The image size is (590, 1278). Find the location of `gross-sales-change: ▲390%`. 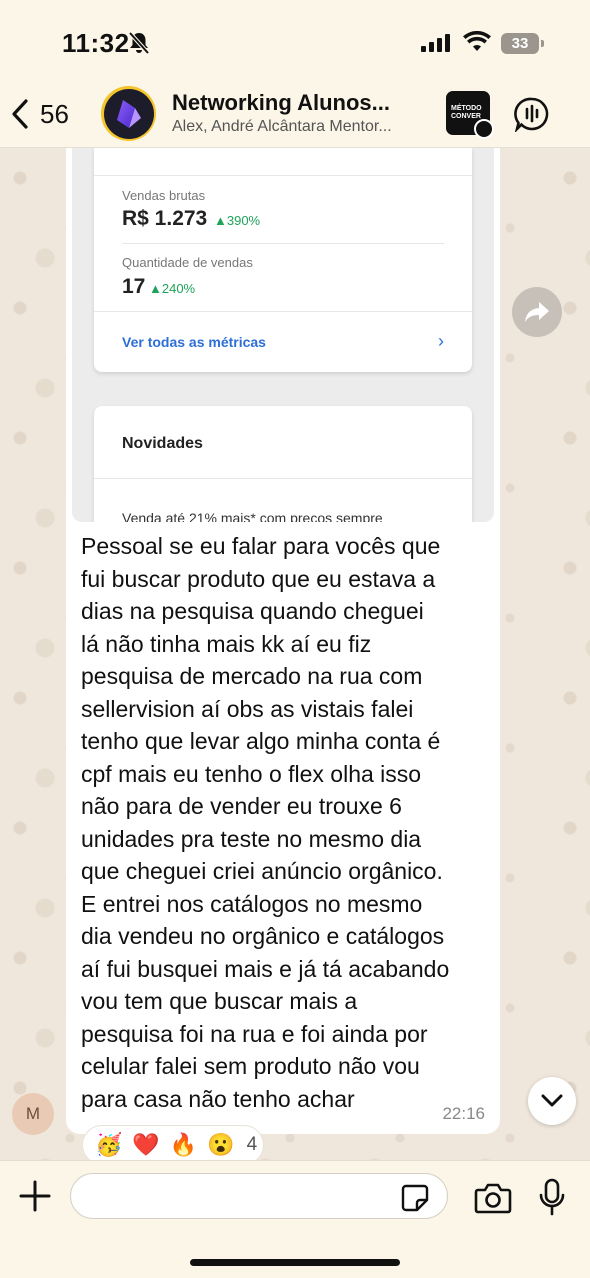

gross-sales-change: ▲390% is located at coordinates (237, 220).